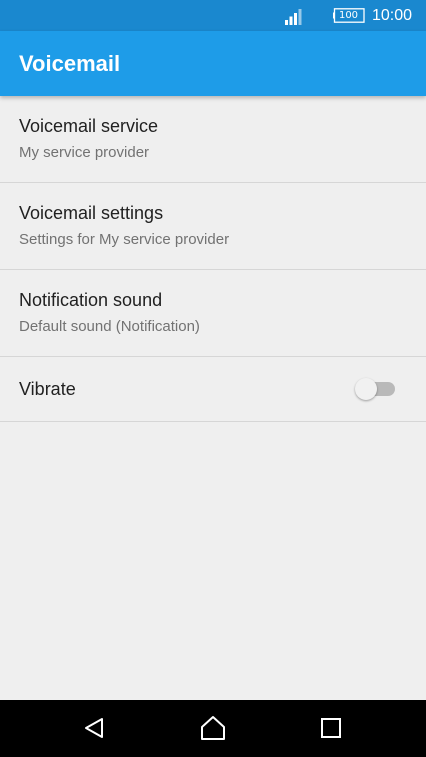 This screenshot has width=426, height=757. I want to click on item-title: Voicemail settings, so click(91, 213).